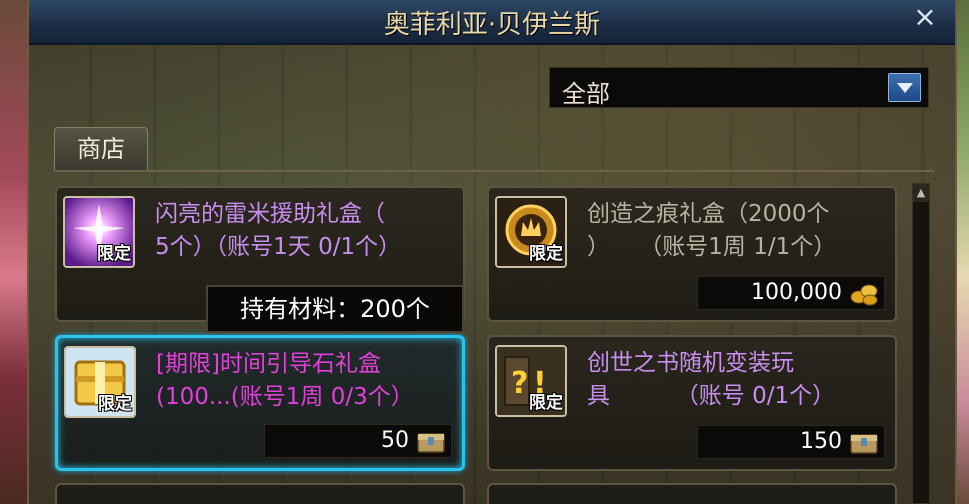  I want to click on item-name: 闪亮的雷米援助礼盒（ 5个）（账号1天 0/1个）, so click(278, 230).